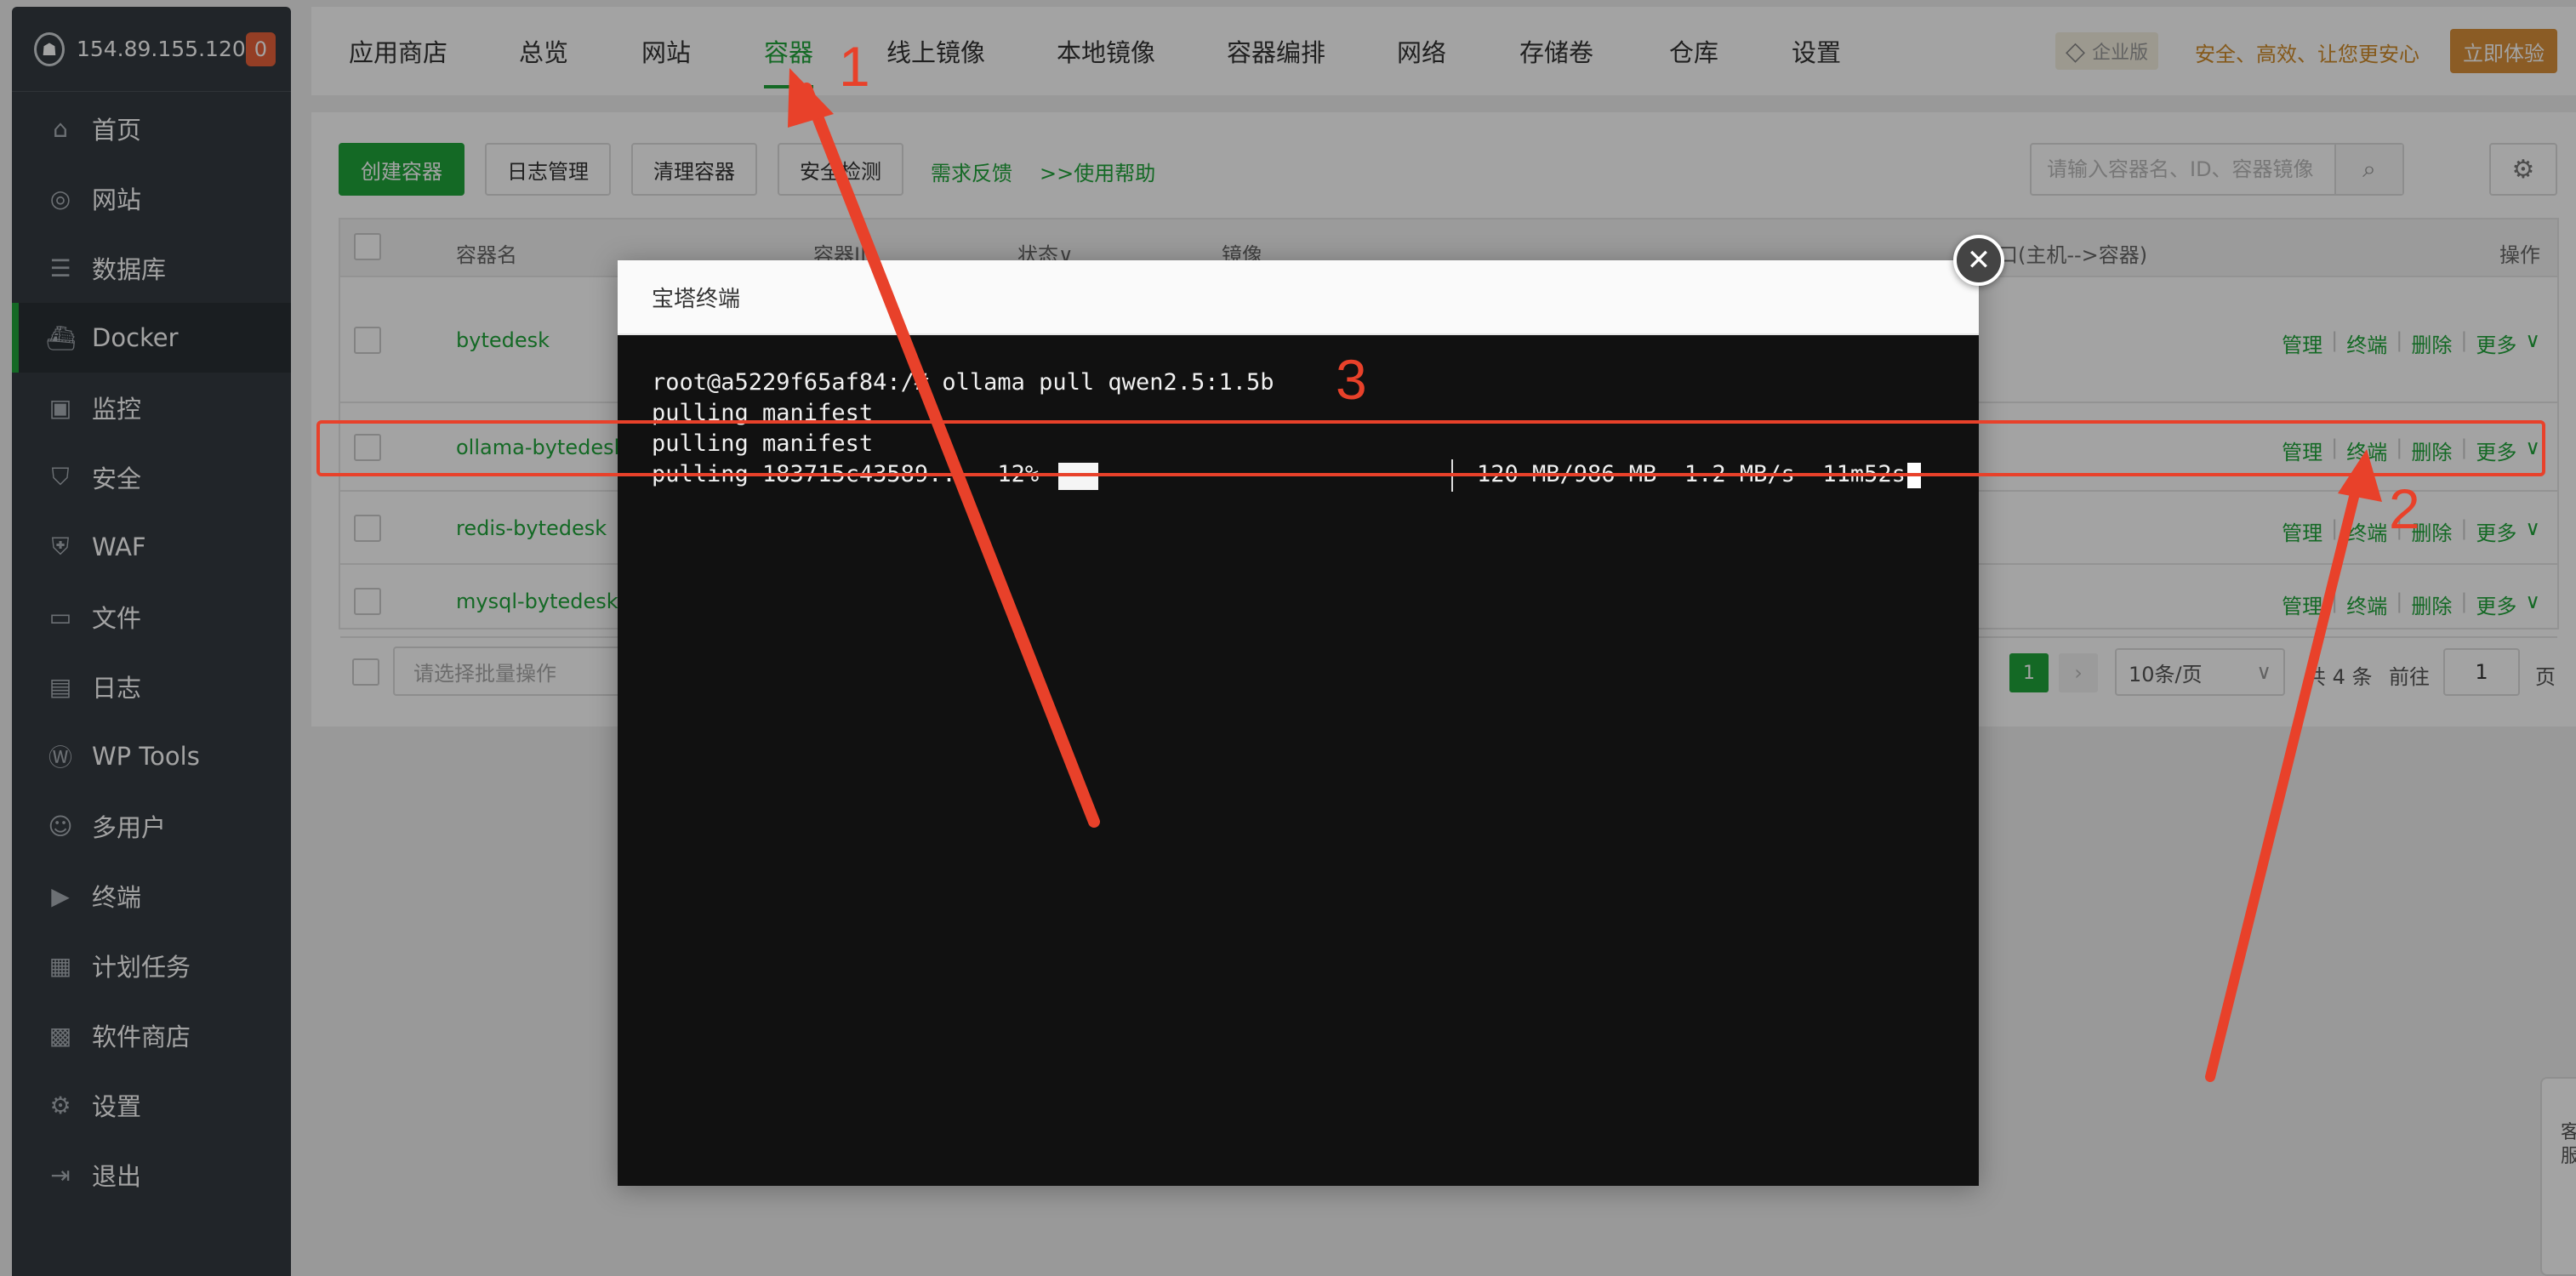 This screenshot has height=1276, width=2576. Describe the element at coordinates (855, 66) in the screenshot. I see `annotation-number-1: 1` at that location.